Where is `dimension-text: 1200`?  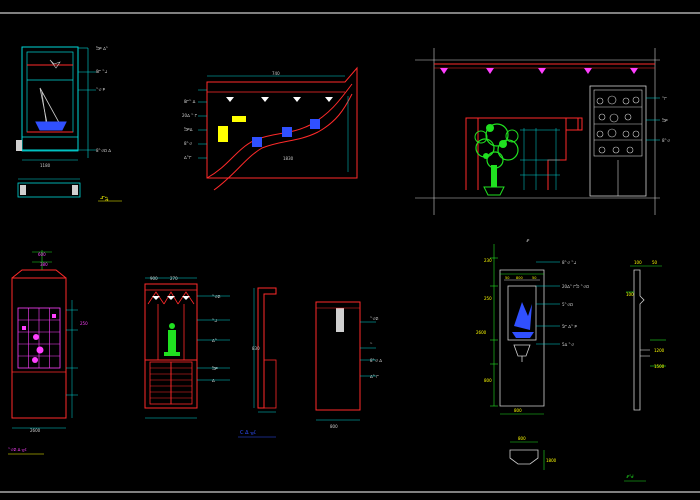 dimension-text: 1200 is located at coordinates (659, 350).